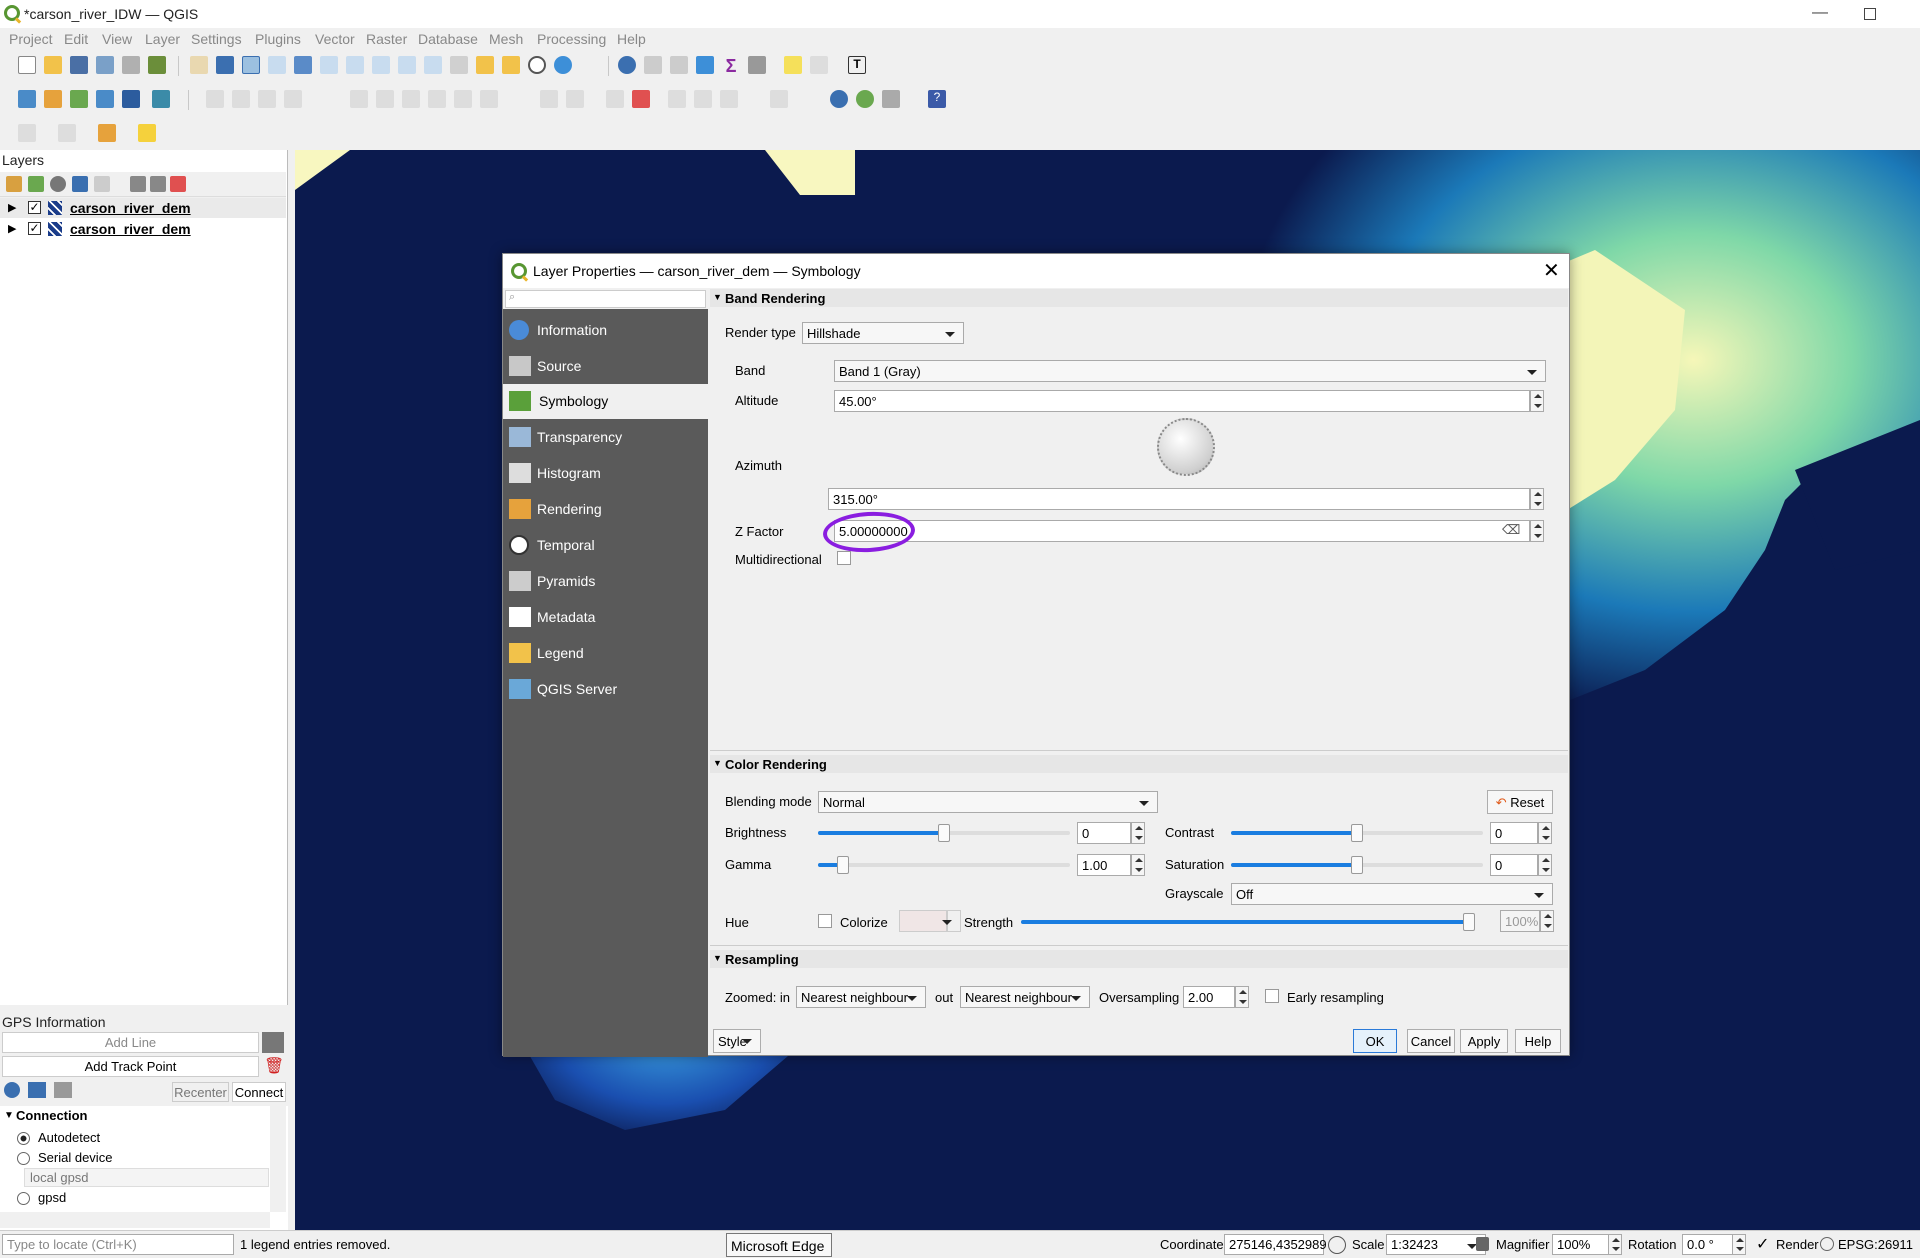  What do you see at coordinates (779, 99) in the screenshot?
I see `label-show-hide-icon` at bounding box center [779, 99].